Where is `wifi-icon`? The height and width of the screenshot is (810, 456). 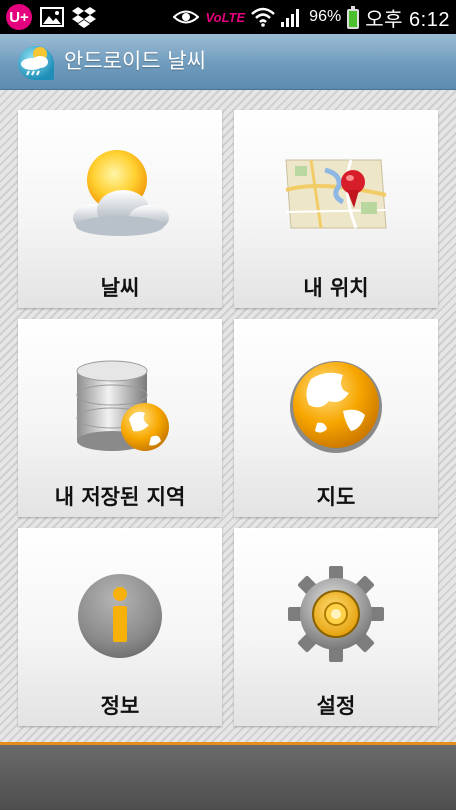 wifi-icon is located at coordinates (263, 17).